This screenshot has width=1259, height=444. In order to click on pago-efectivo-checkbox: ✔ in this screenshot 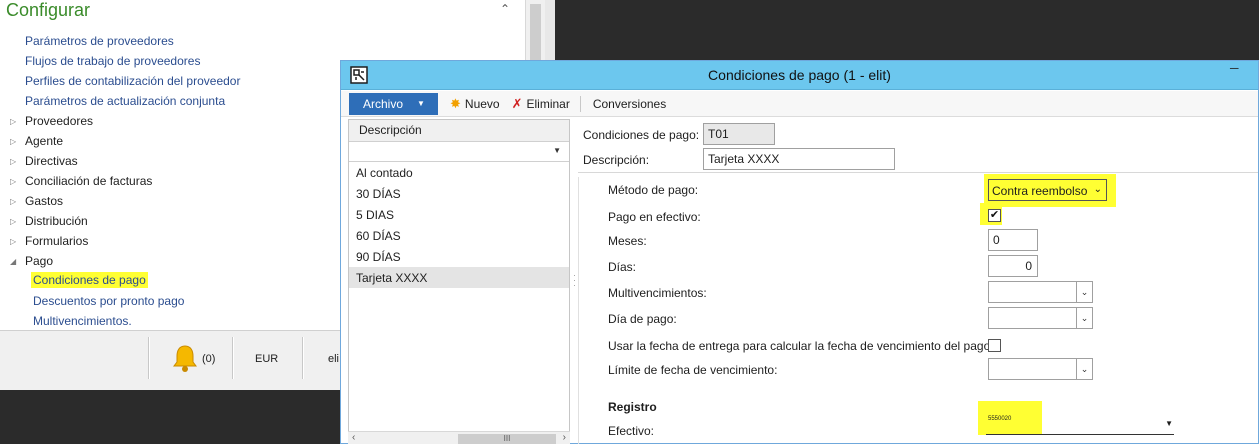, I will do `click(994, 215)`.